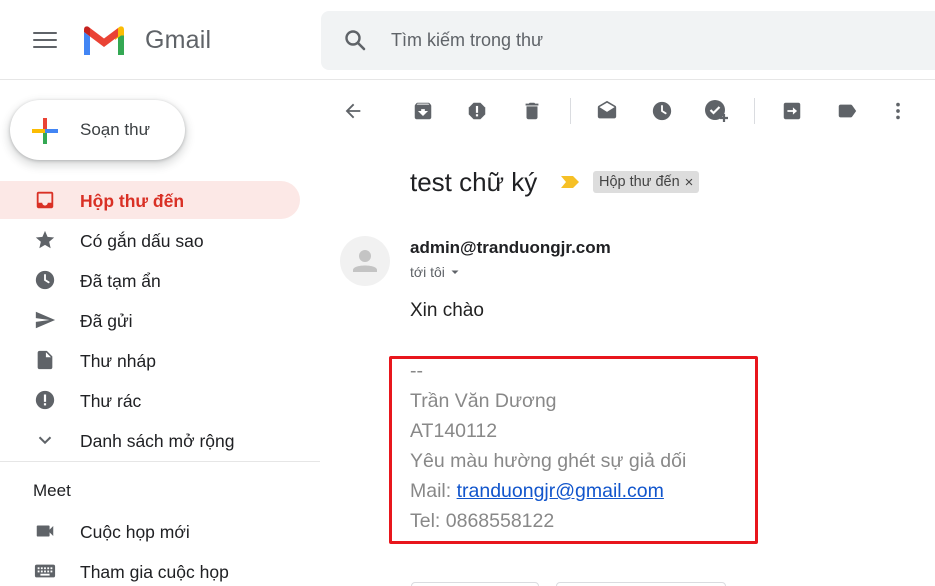 The height and width of the screenshot is (586, 935). What do you see at coordinates (423, 111) in the screenshot?
I see `archive-icon` at bounding box center [423, 111].